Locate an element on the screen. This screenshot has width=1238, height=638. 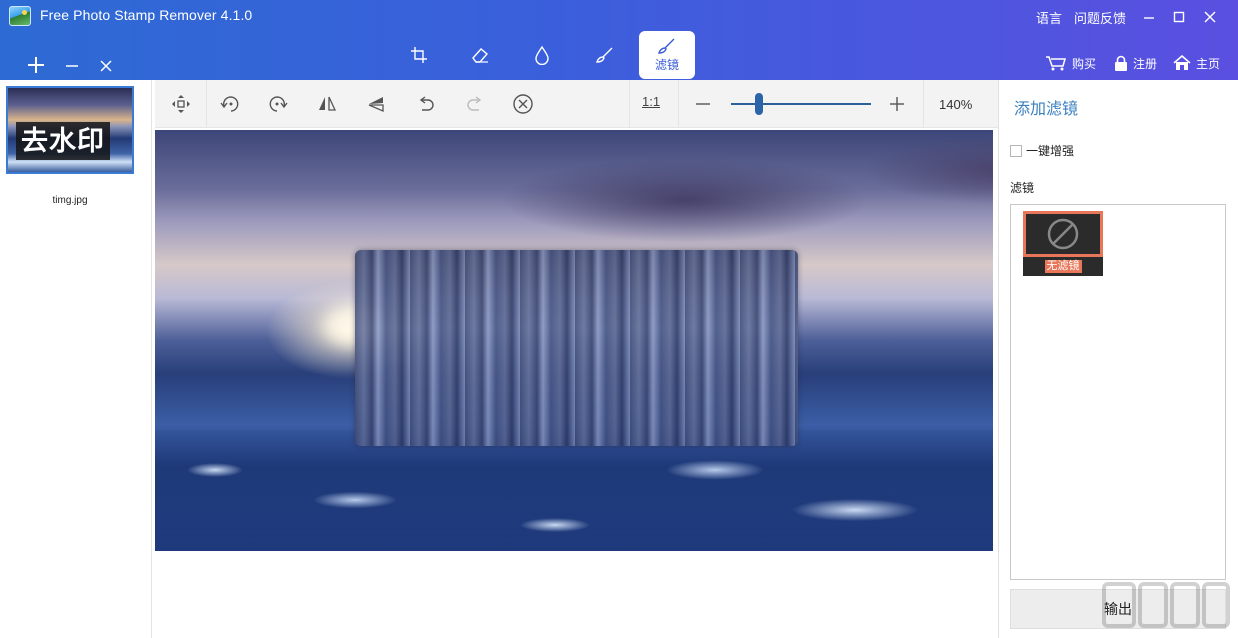
removed-watermark-area is located at coordinates (576, 348).